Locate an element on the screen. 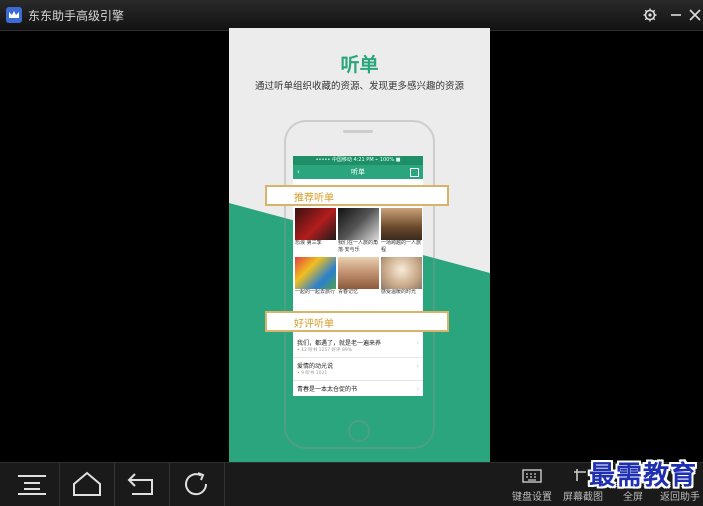  top-rated-banner: 好评听单 is located at coordinates (357, 321).